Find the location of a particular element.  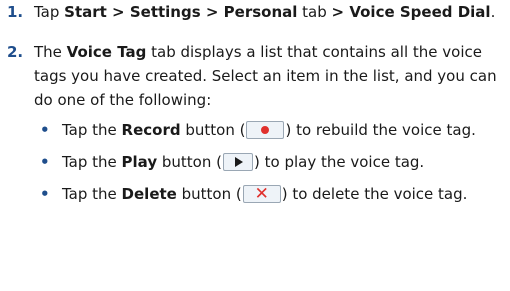

item-text: ) to rebuild the voice tag. is located at coordinates (380, 130).